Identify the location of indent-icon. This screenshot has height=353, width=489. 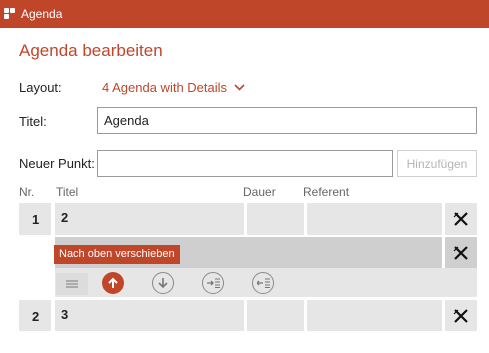
(213, 283).